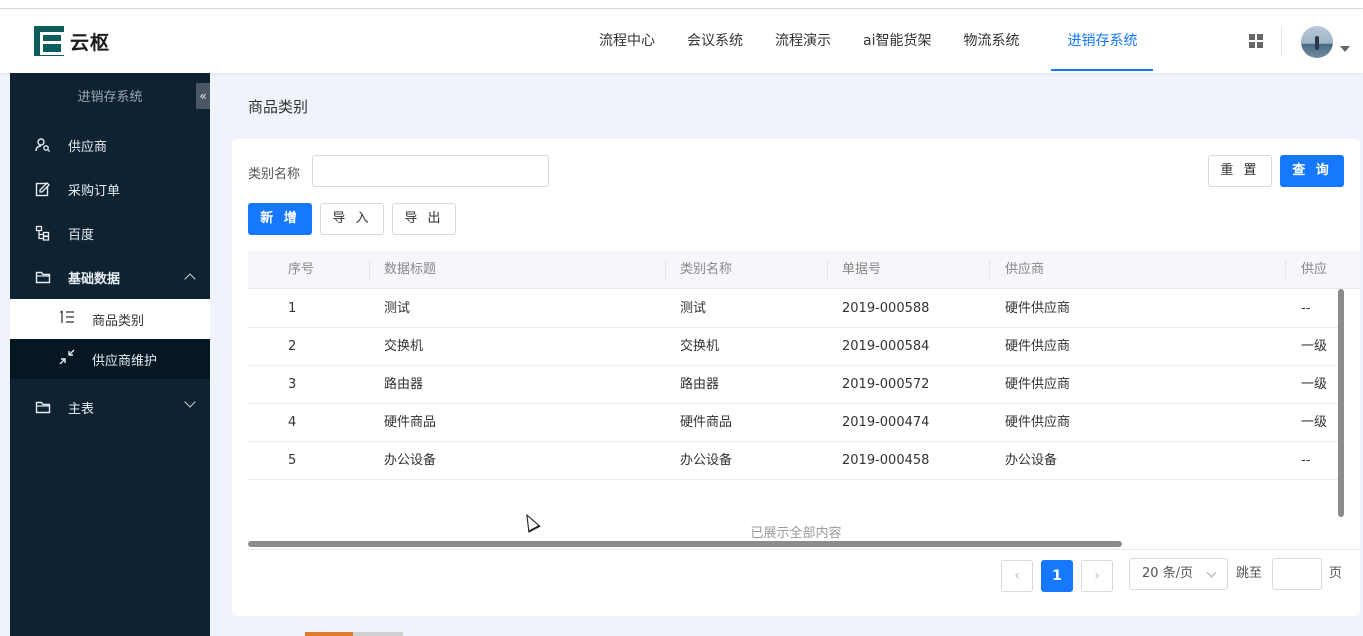  I want to click on folder-icon, so click(43, 407).